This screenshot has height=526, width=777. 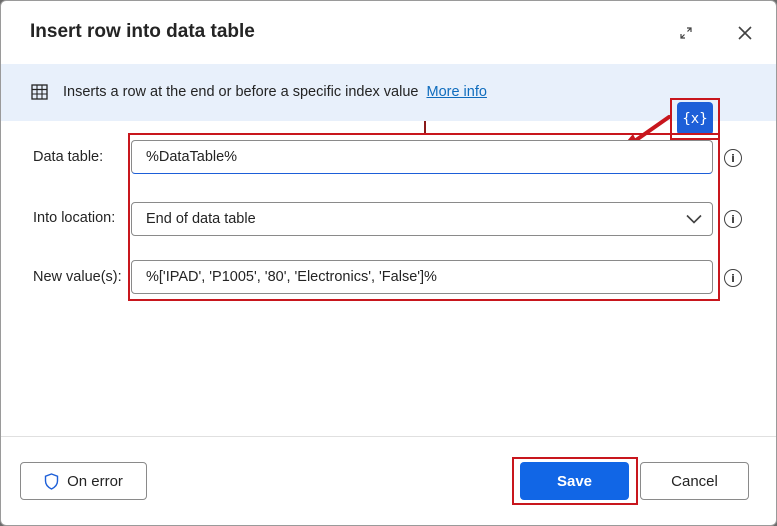 What do you see at coordinates (694, 219) in the screenshot?
I see `chevron-down-icon` at bounding box center [694, 219].